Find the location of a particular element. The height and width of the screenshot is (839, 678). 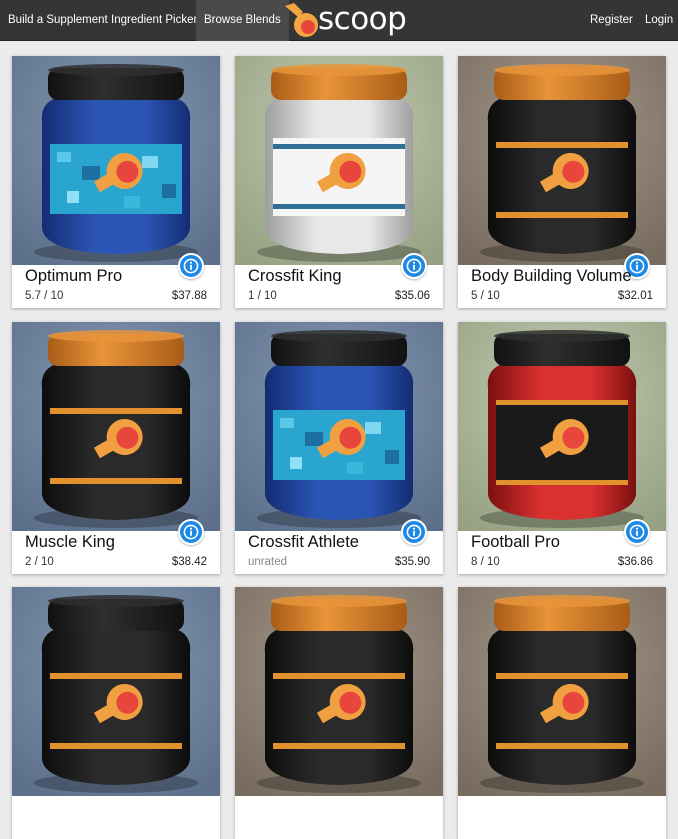

product-card: Optimum Pro 5.7 / 10 $37.88 is located at coordinates (116, 182).